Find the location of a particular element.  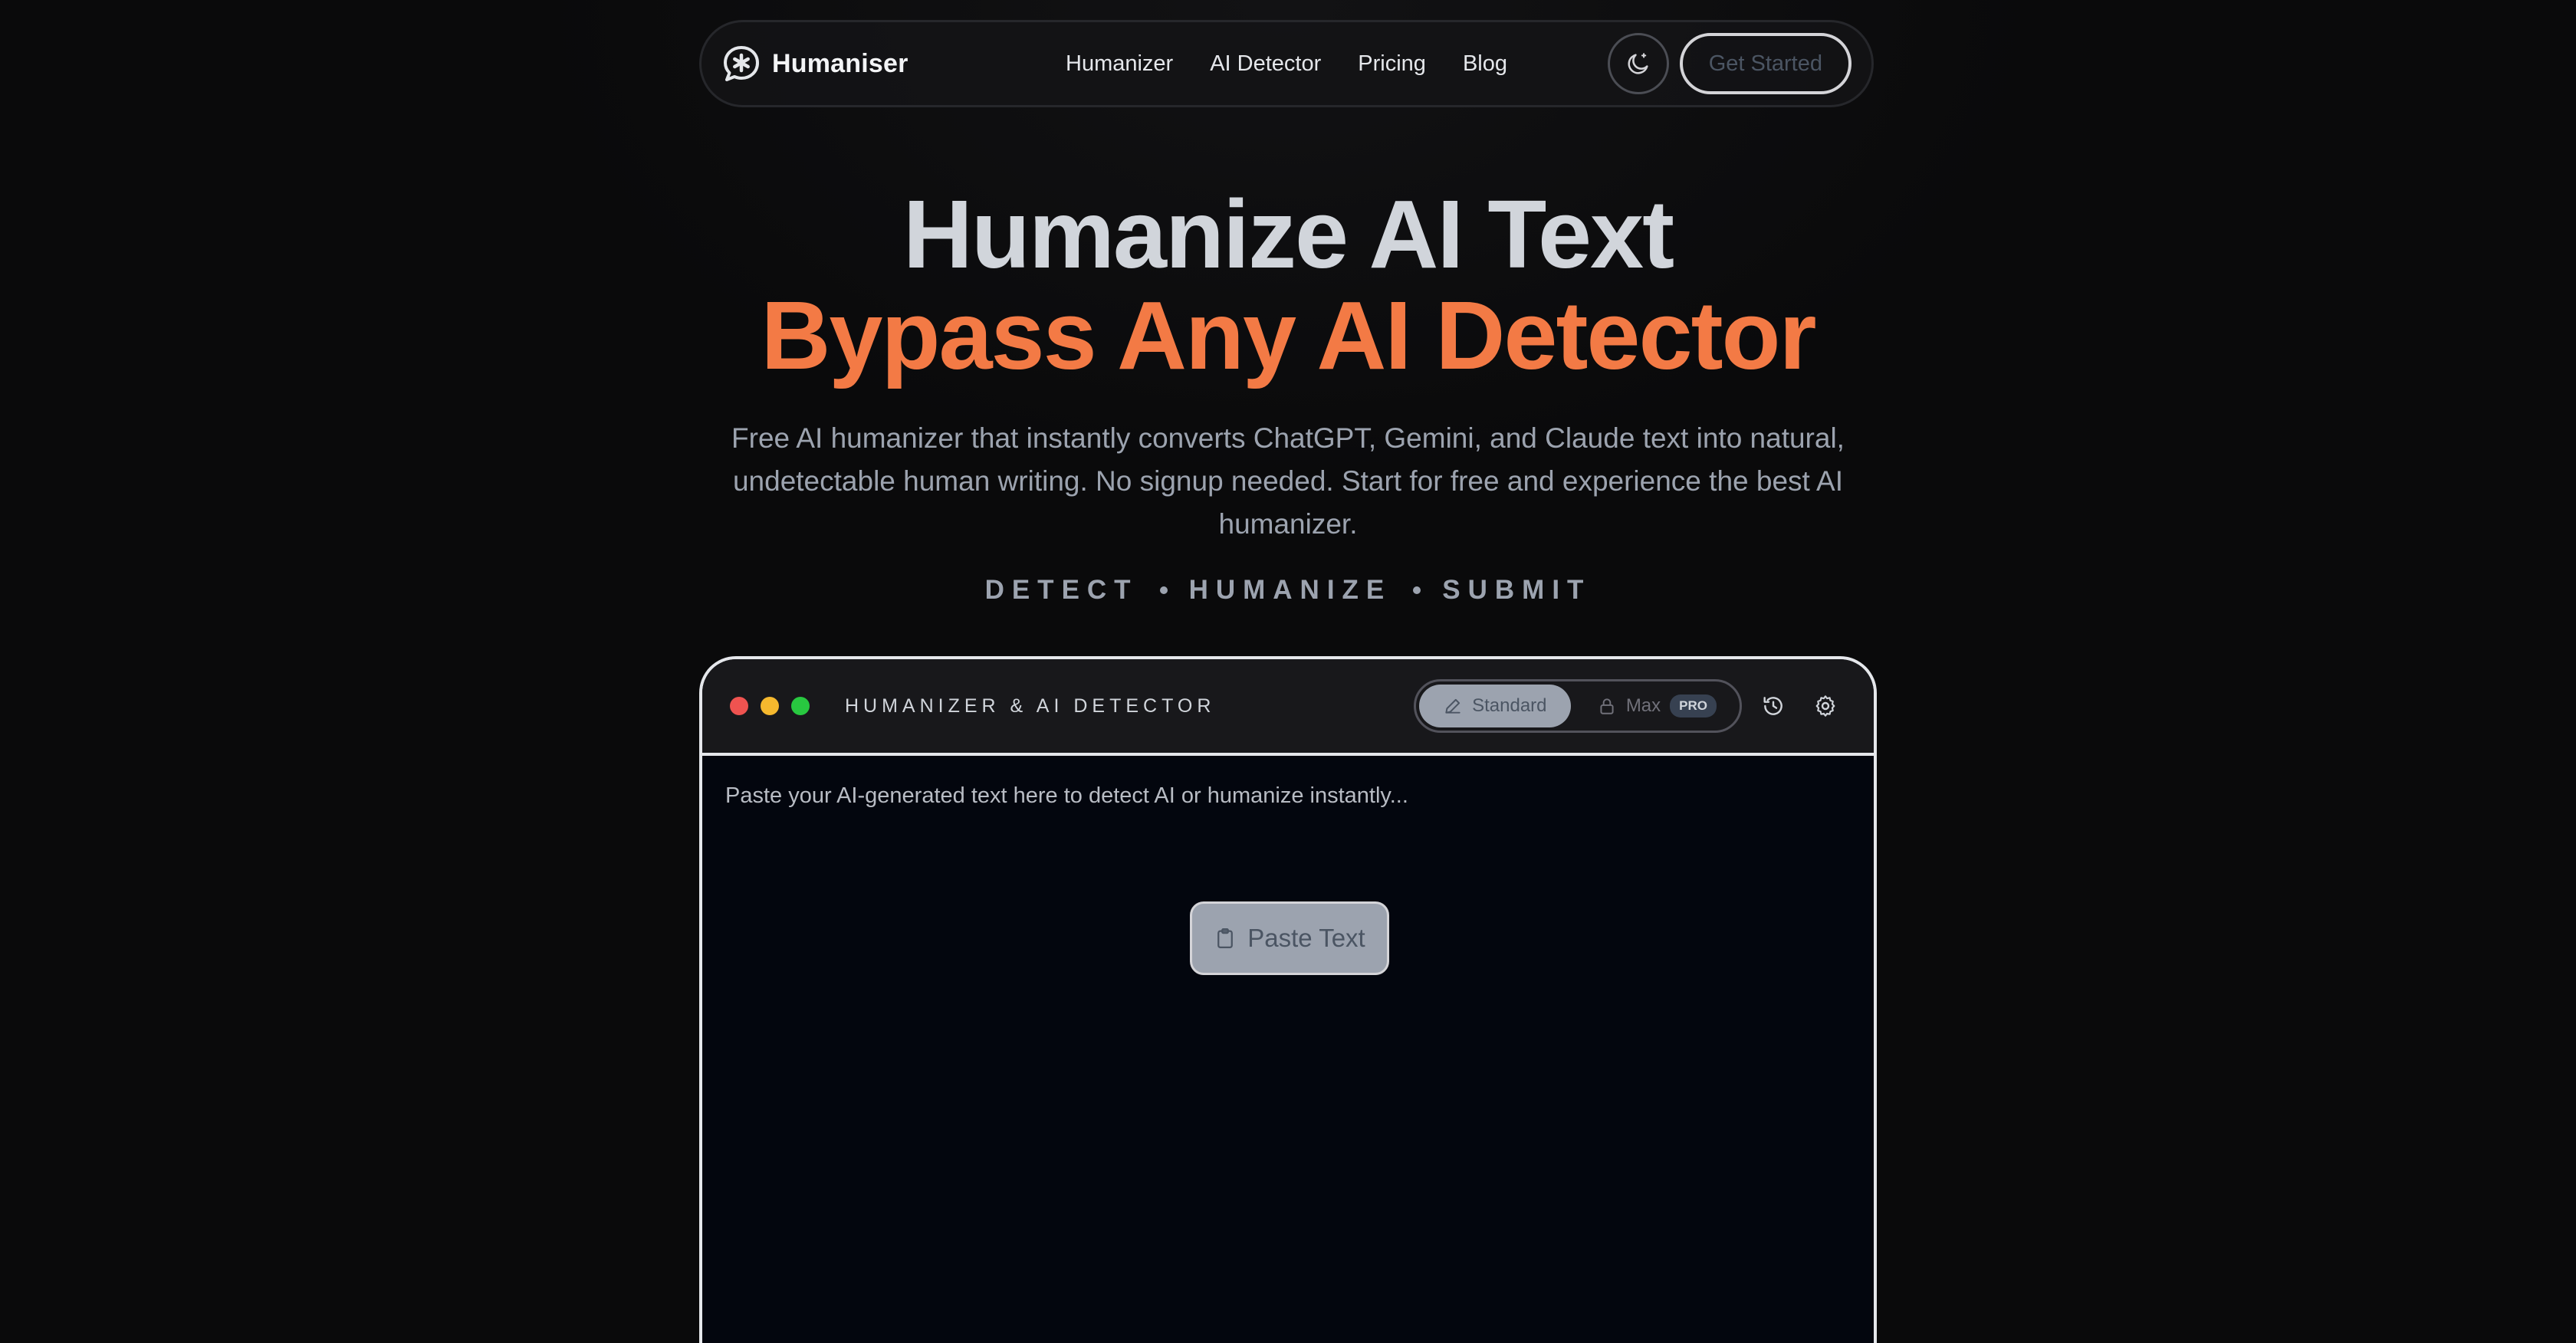

nav-actions: Get Started is located at coordinates (1730, 64).